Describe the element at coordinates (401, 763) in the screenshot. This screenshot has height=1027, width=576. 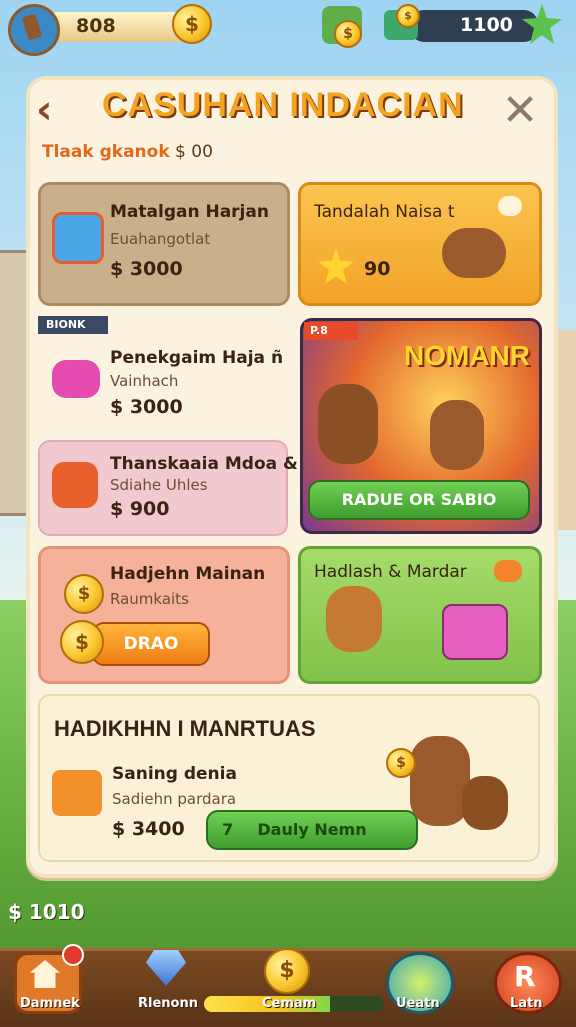
I see `daily-reward-coin-icon: $` at that location.